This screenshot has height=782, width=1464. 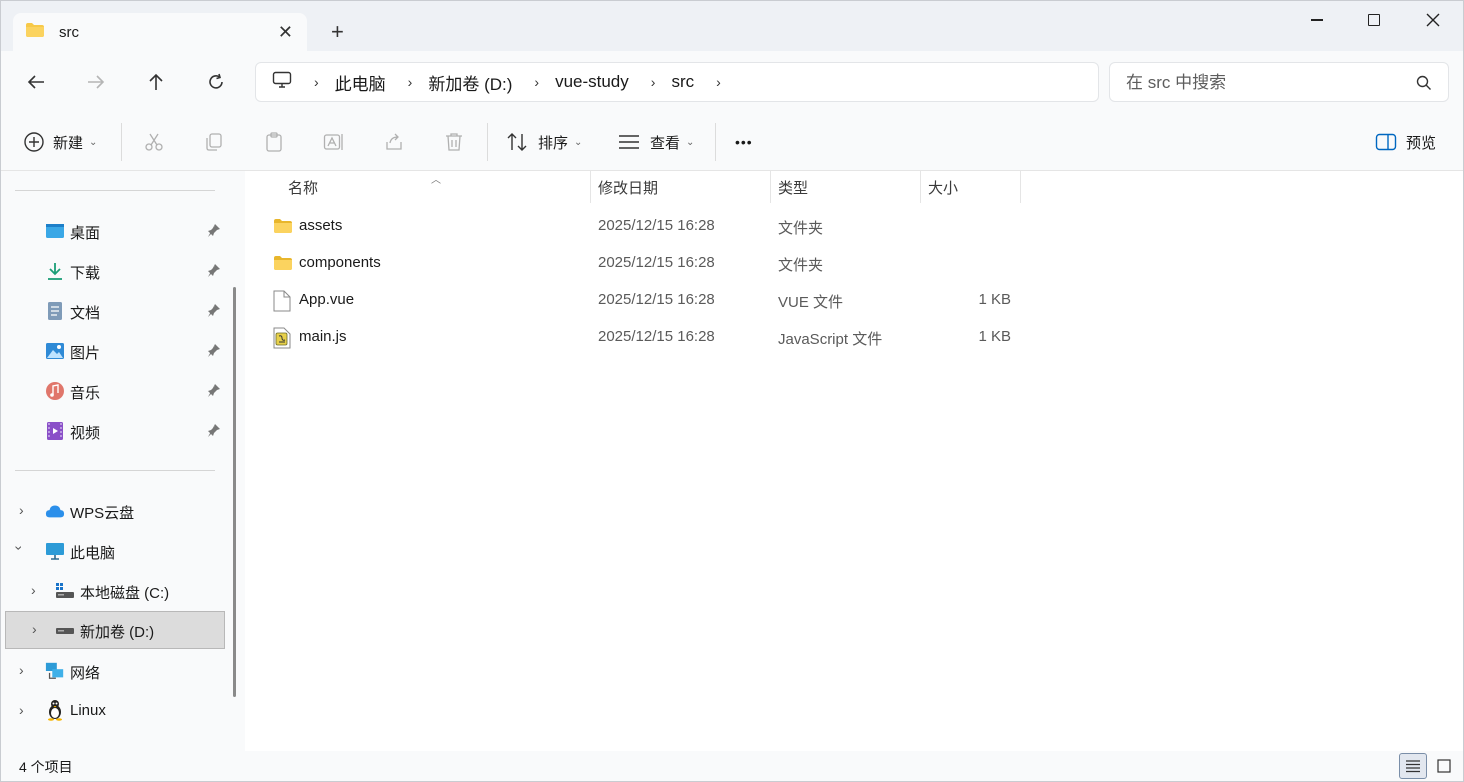 I want to click on address-bar: › 此电脑 › 新加卷 (D:) › vue-study › src ›, so click(x=677, y=82).